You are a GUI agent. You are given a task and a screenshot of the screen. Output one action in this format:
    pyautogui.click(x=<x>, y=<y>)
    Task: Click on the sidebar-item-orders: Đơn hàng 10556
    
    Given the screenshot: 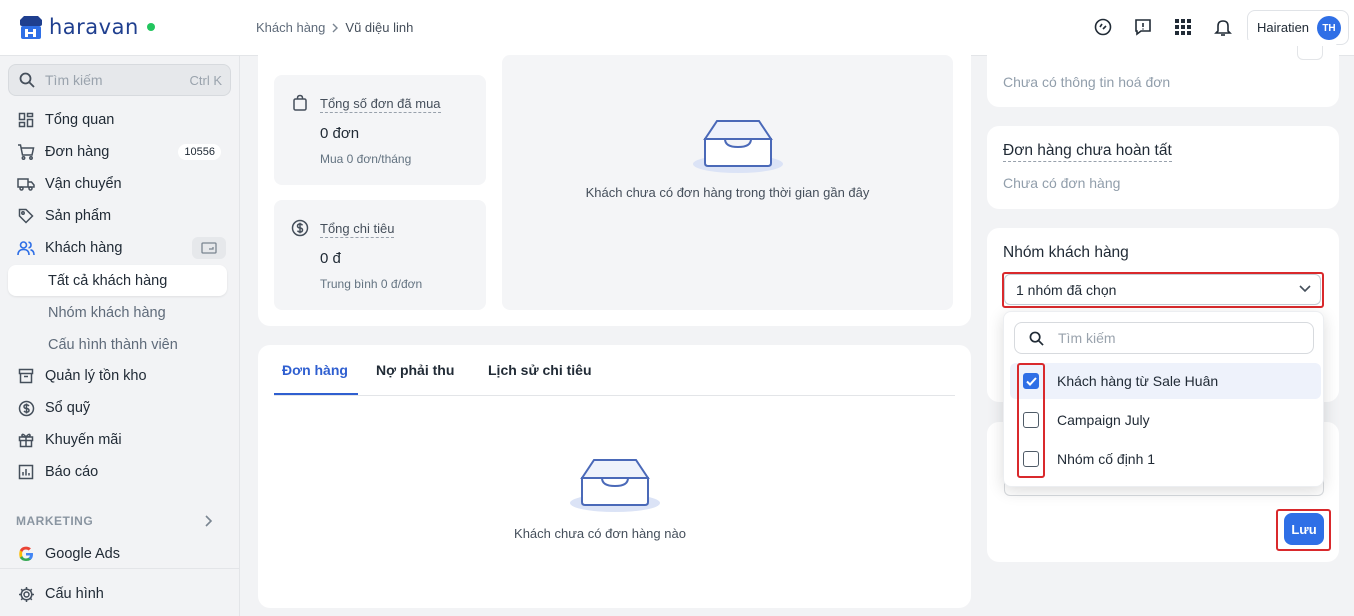 What is the action you would take?
    pyautogui.click(x=119, y=152)
    